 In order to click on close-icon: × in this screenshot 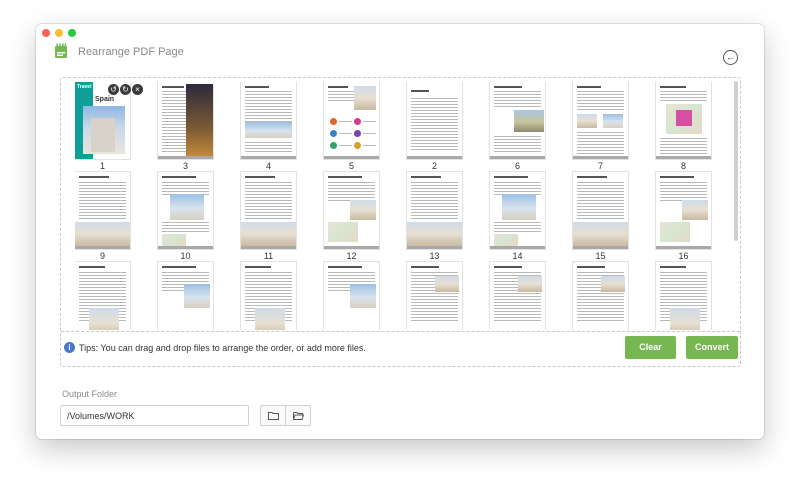, I will do `click(137, 89)`.